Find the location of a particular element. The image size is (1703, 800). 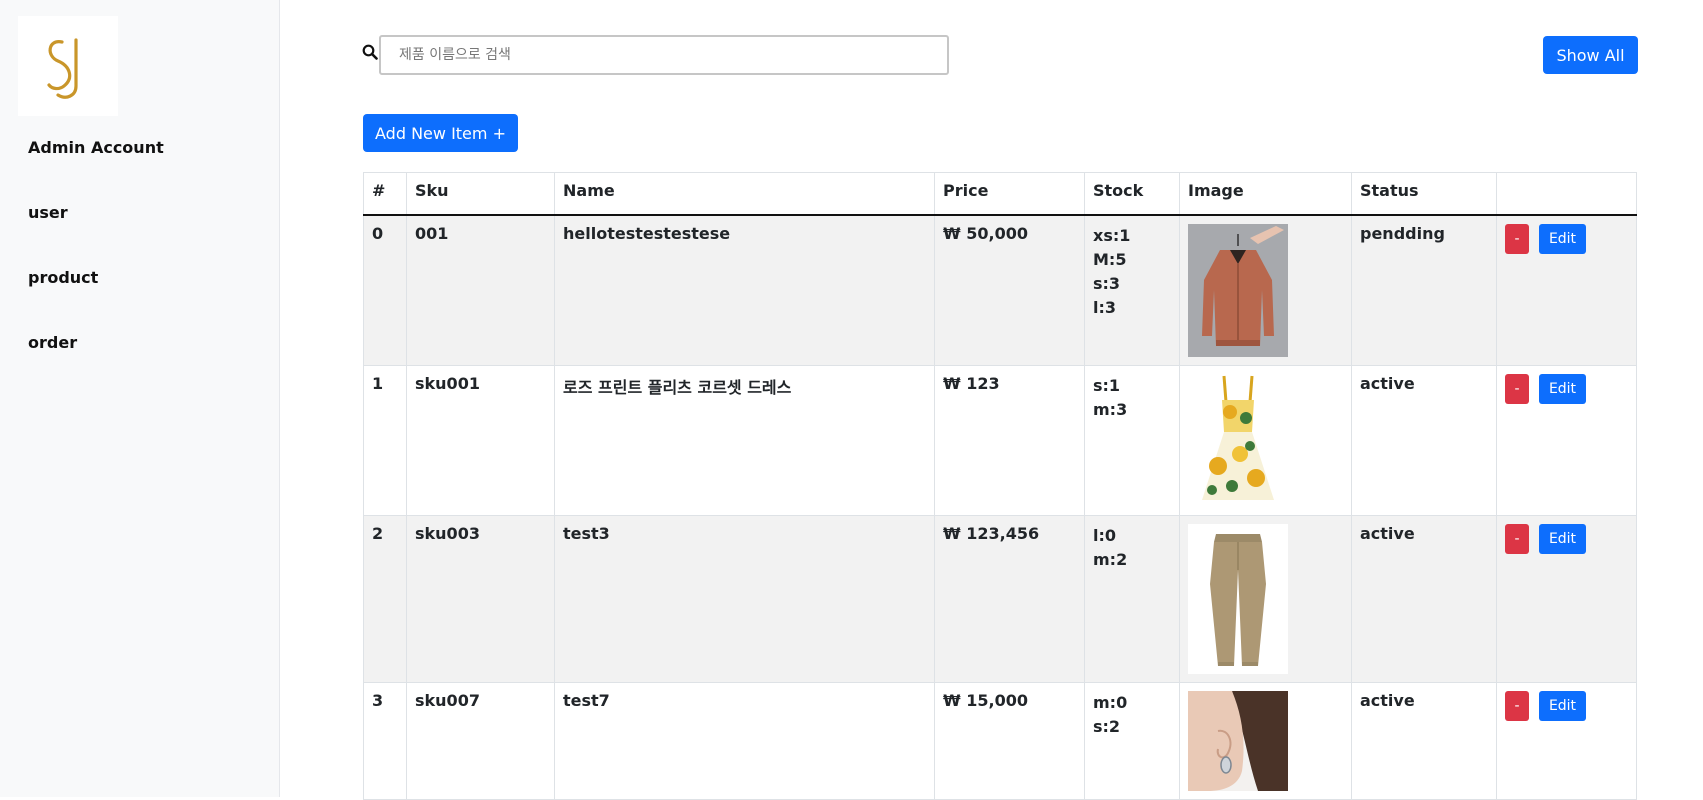

add-new-item-button: Add New Item + is located at coordinates (440, 133).